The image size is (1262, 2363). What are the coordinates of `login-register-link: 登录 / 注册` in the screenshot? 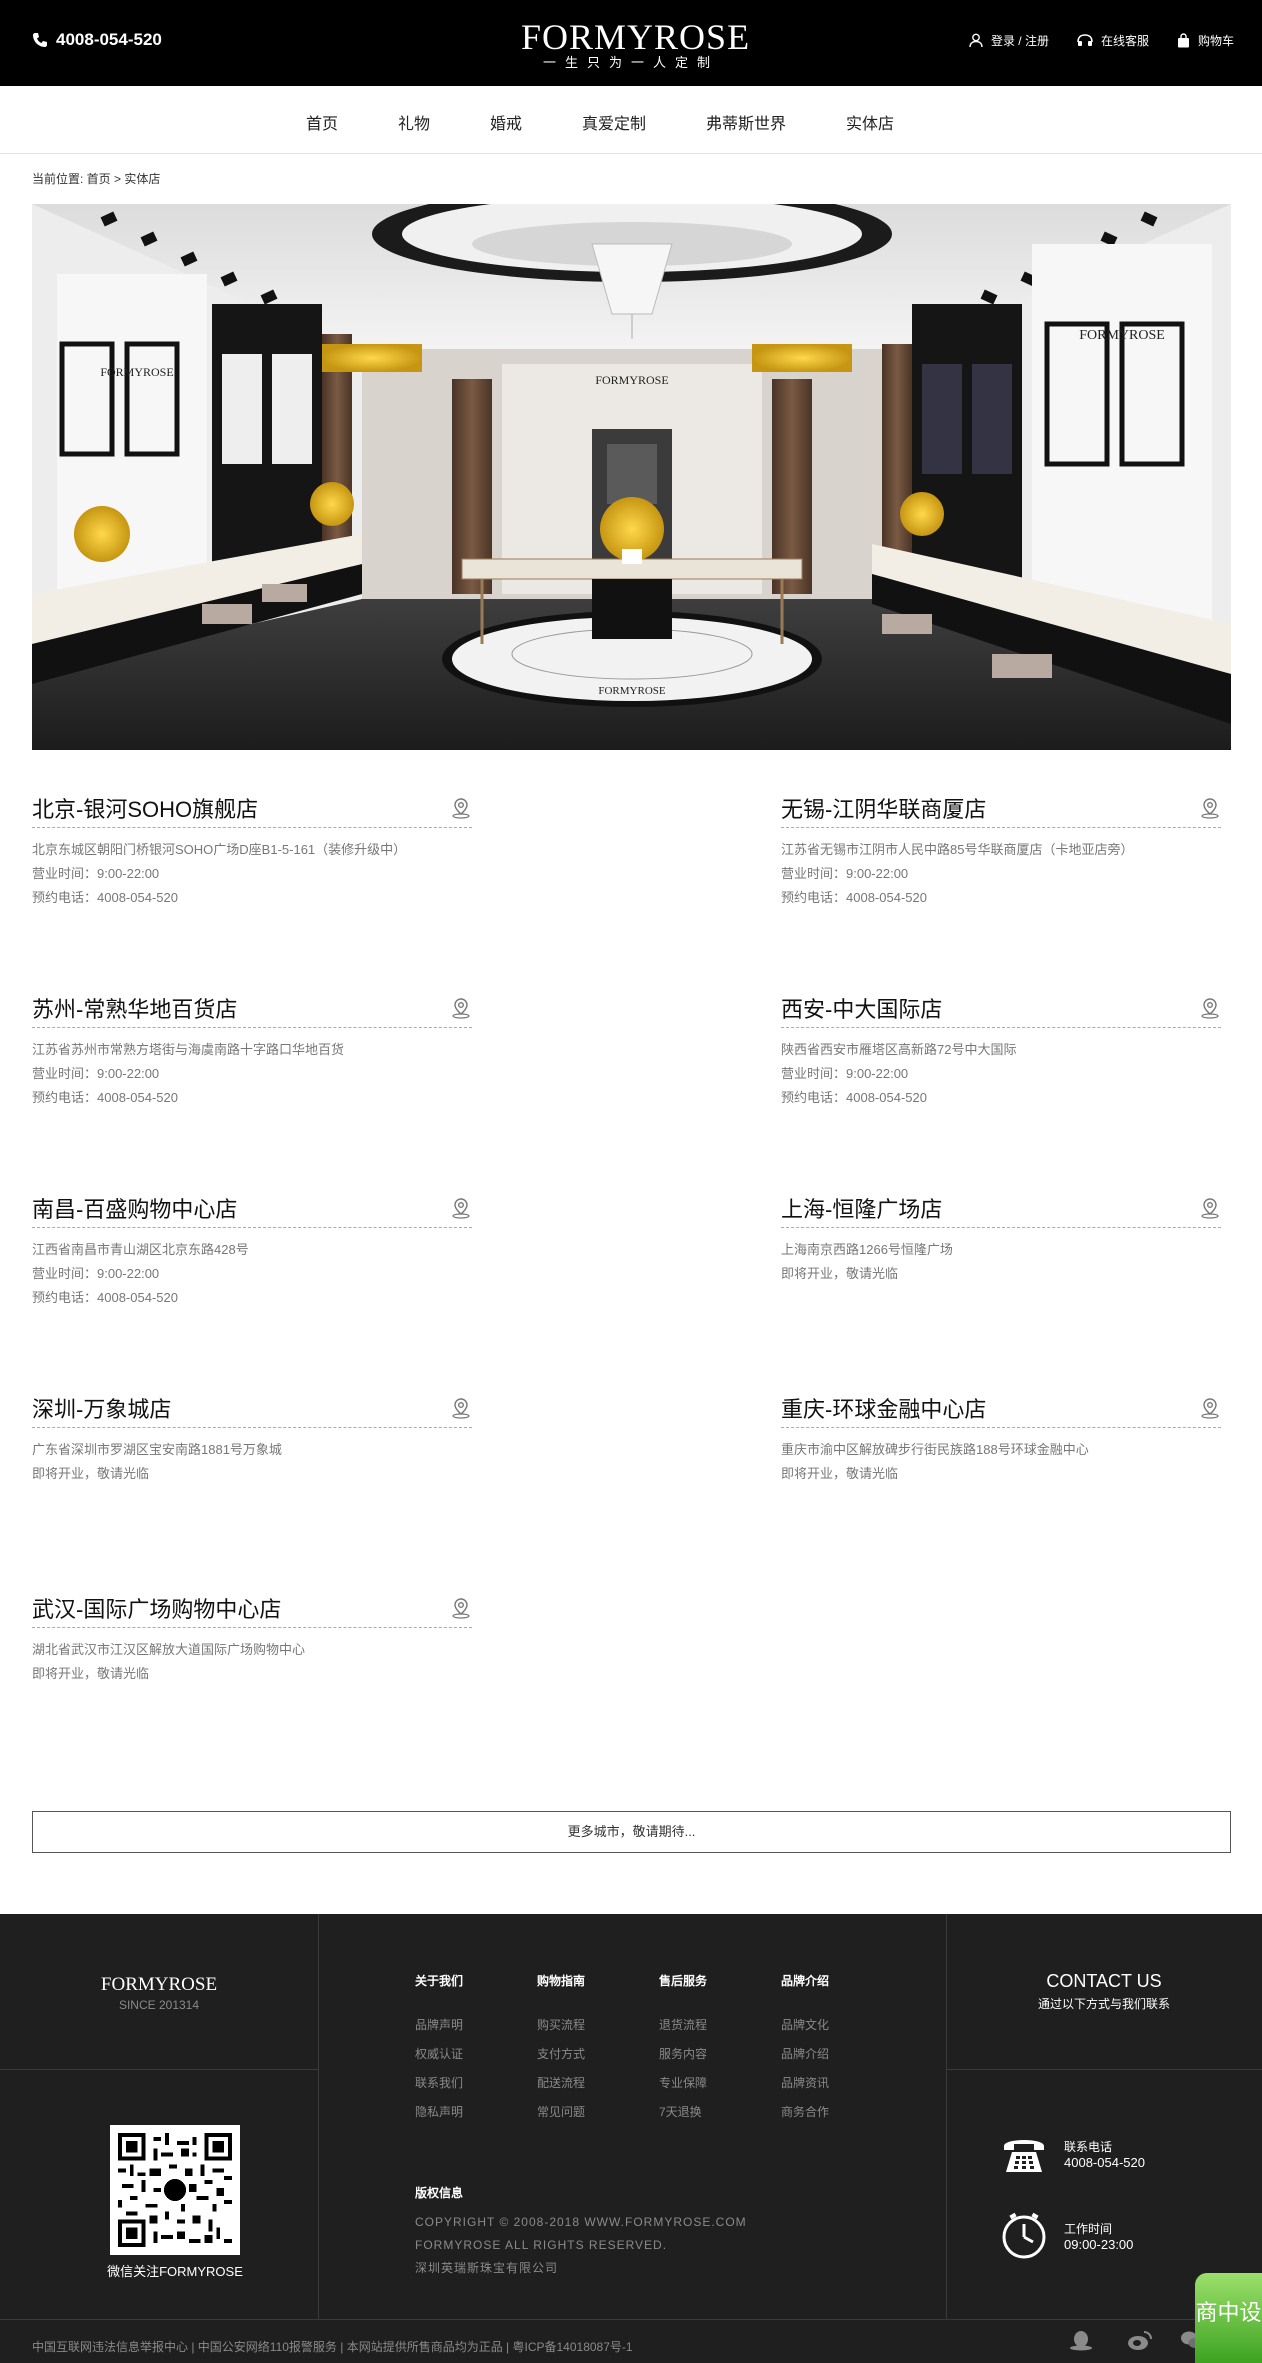 It's located at (1009, 40).